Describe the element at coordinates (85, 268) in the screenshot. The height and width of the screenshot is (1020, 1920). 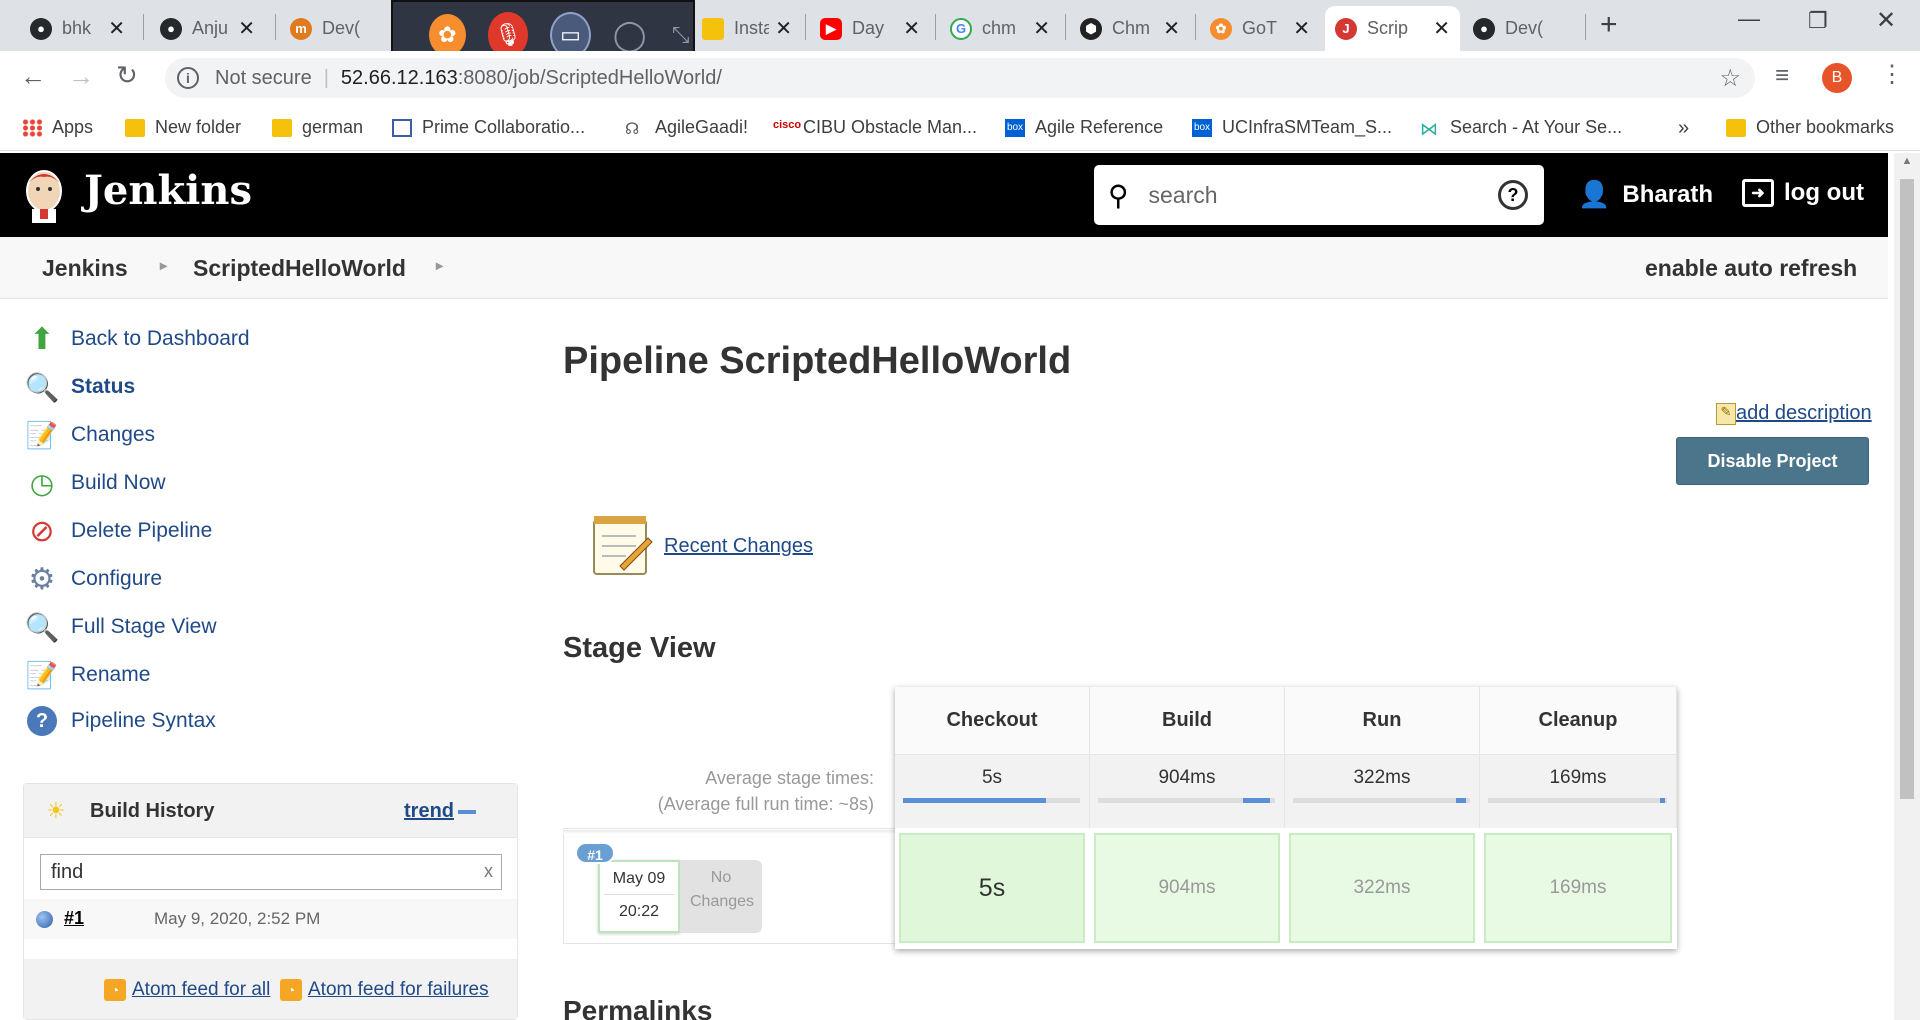
I see `breadcrumb-jenkins: Jenkins` at that location.